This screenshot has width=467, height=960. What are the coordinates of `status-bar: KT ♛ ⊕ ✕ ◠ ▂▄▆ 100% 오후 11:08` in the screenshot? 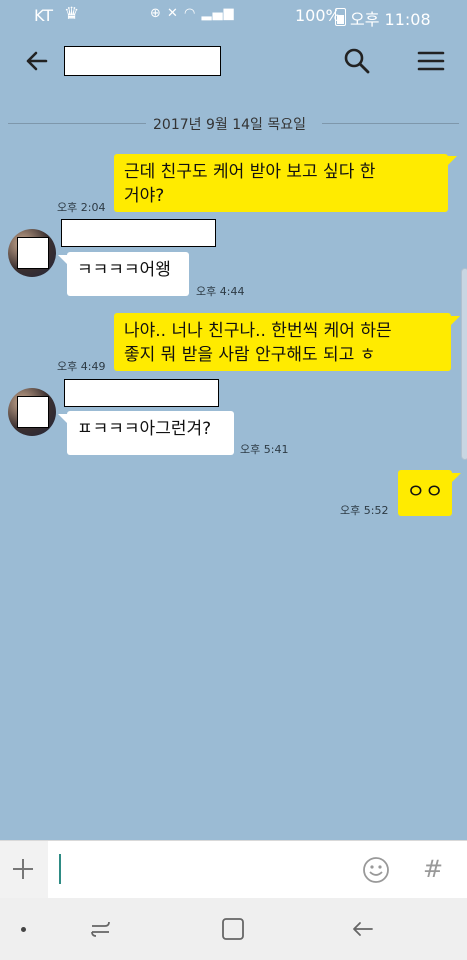 It's located at (233, 16).